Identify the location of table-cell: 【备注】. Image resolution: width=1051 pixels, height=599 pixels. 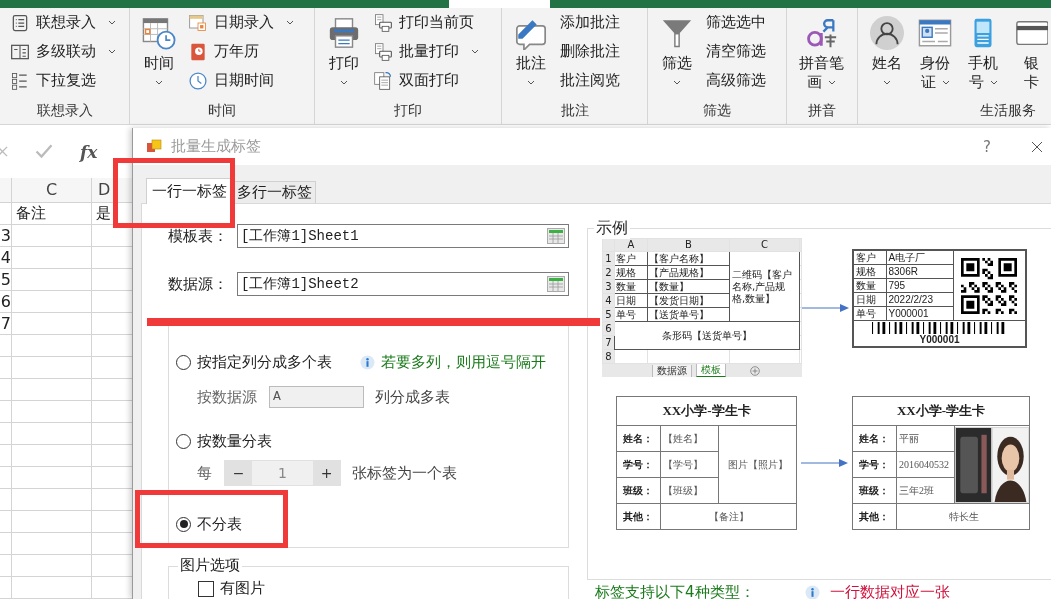
(728, 516).